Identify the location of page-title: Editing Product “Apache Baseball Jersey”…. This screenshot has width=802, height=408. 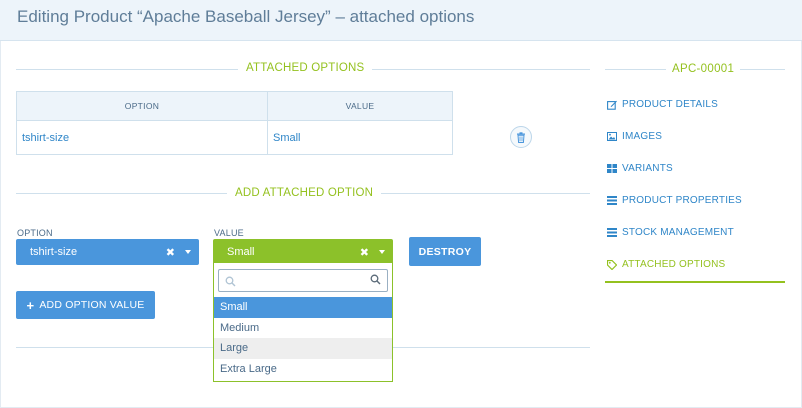
(246, 16).